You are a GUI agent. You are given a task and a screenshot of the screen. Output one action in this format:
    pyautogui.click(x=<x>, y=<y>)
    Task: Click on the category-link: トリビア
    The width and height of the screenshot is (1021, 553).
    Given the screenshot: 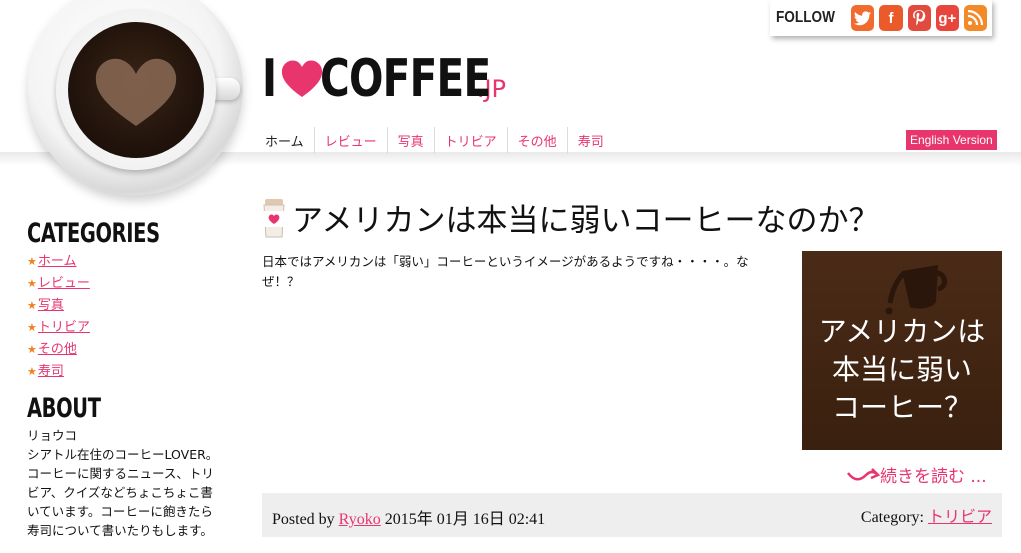 What is the action you would take?
    pyautogui.click(x=960, y=517)
    